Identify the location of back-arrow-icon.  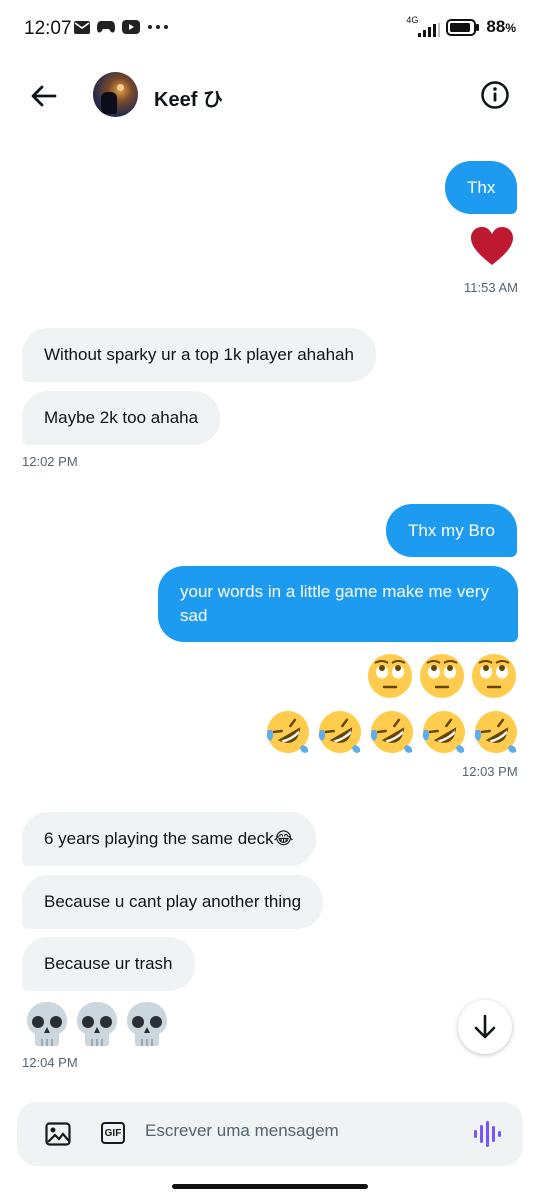
(44, 96).